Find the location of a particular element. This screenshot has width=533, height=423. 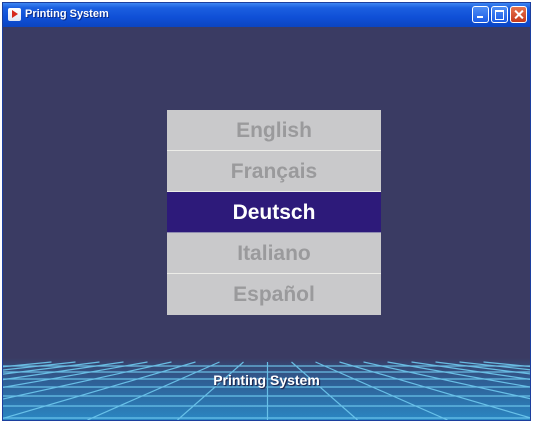

grid-floor-decoration is located at coordinates (266, 389).